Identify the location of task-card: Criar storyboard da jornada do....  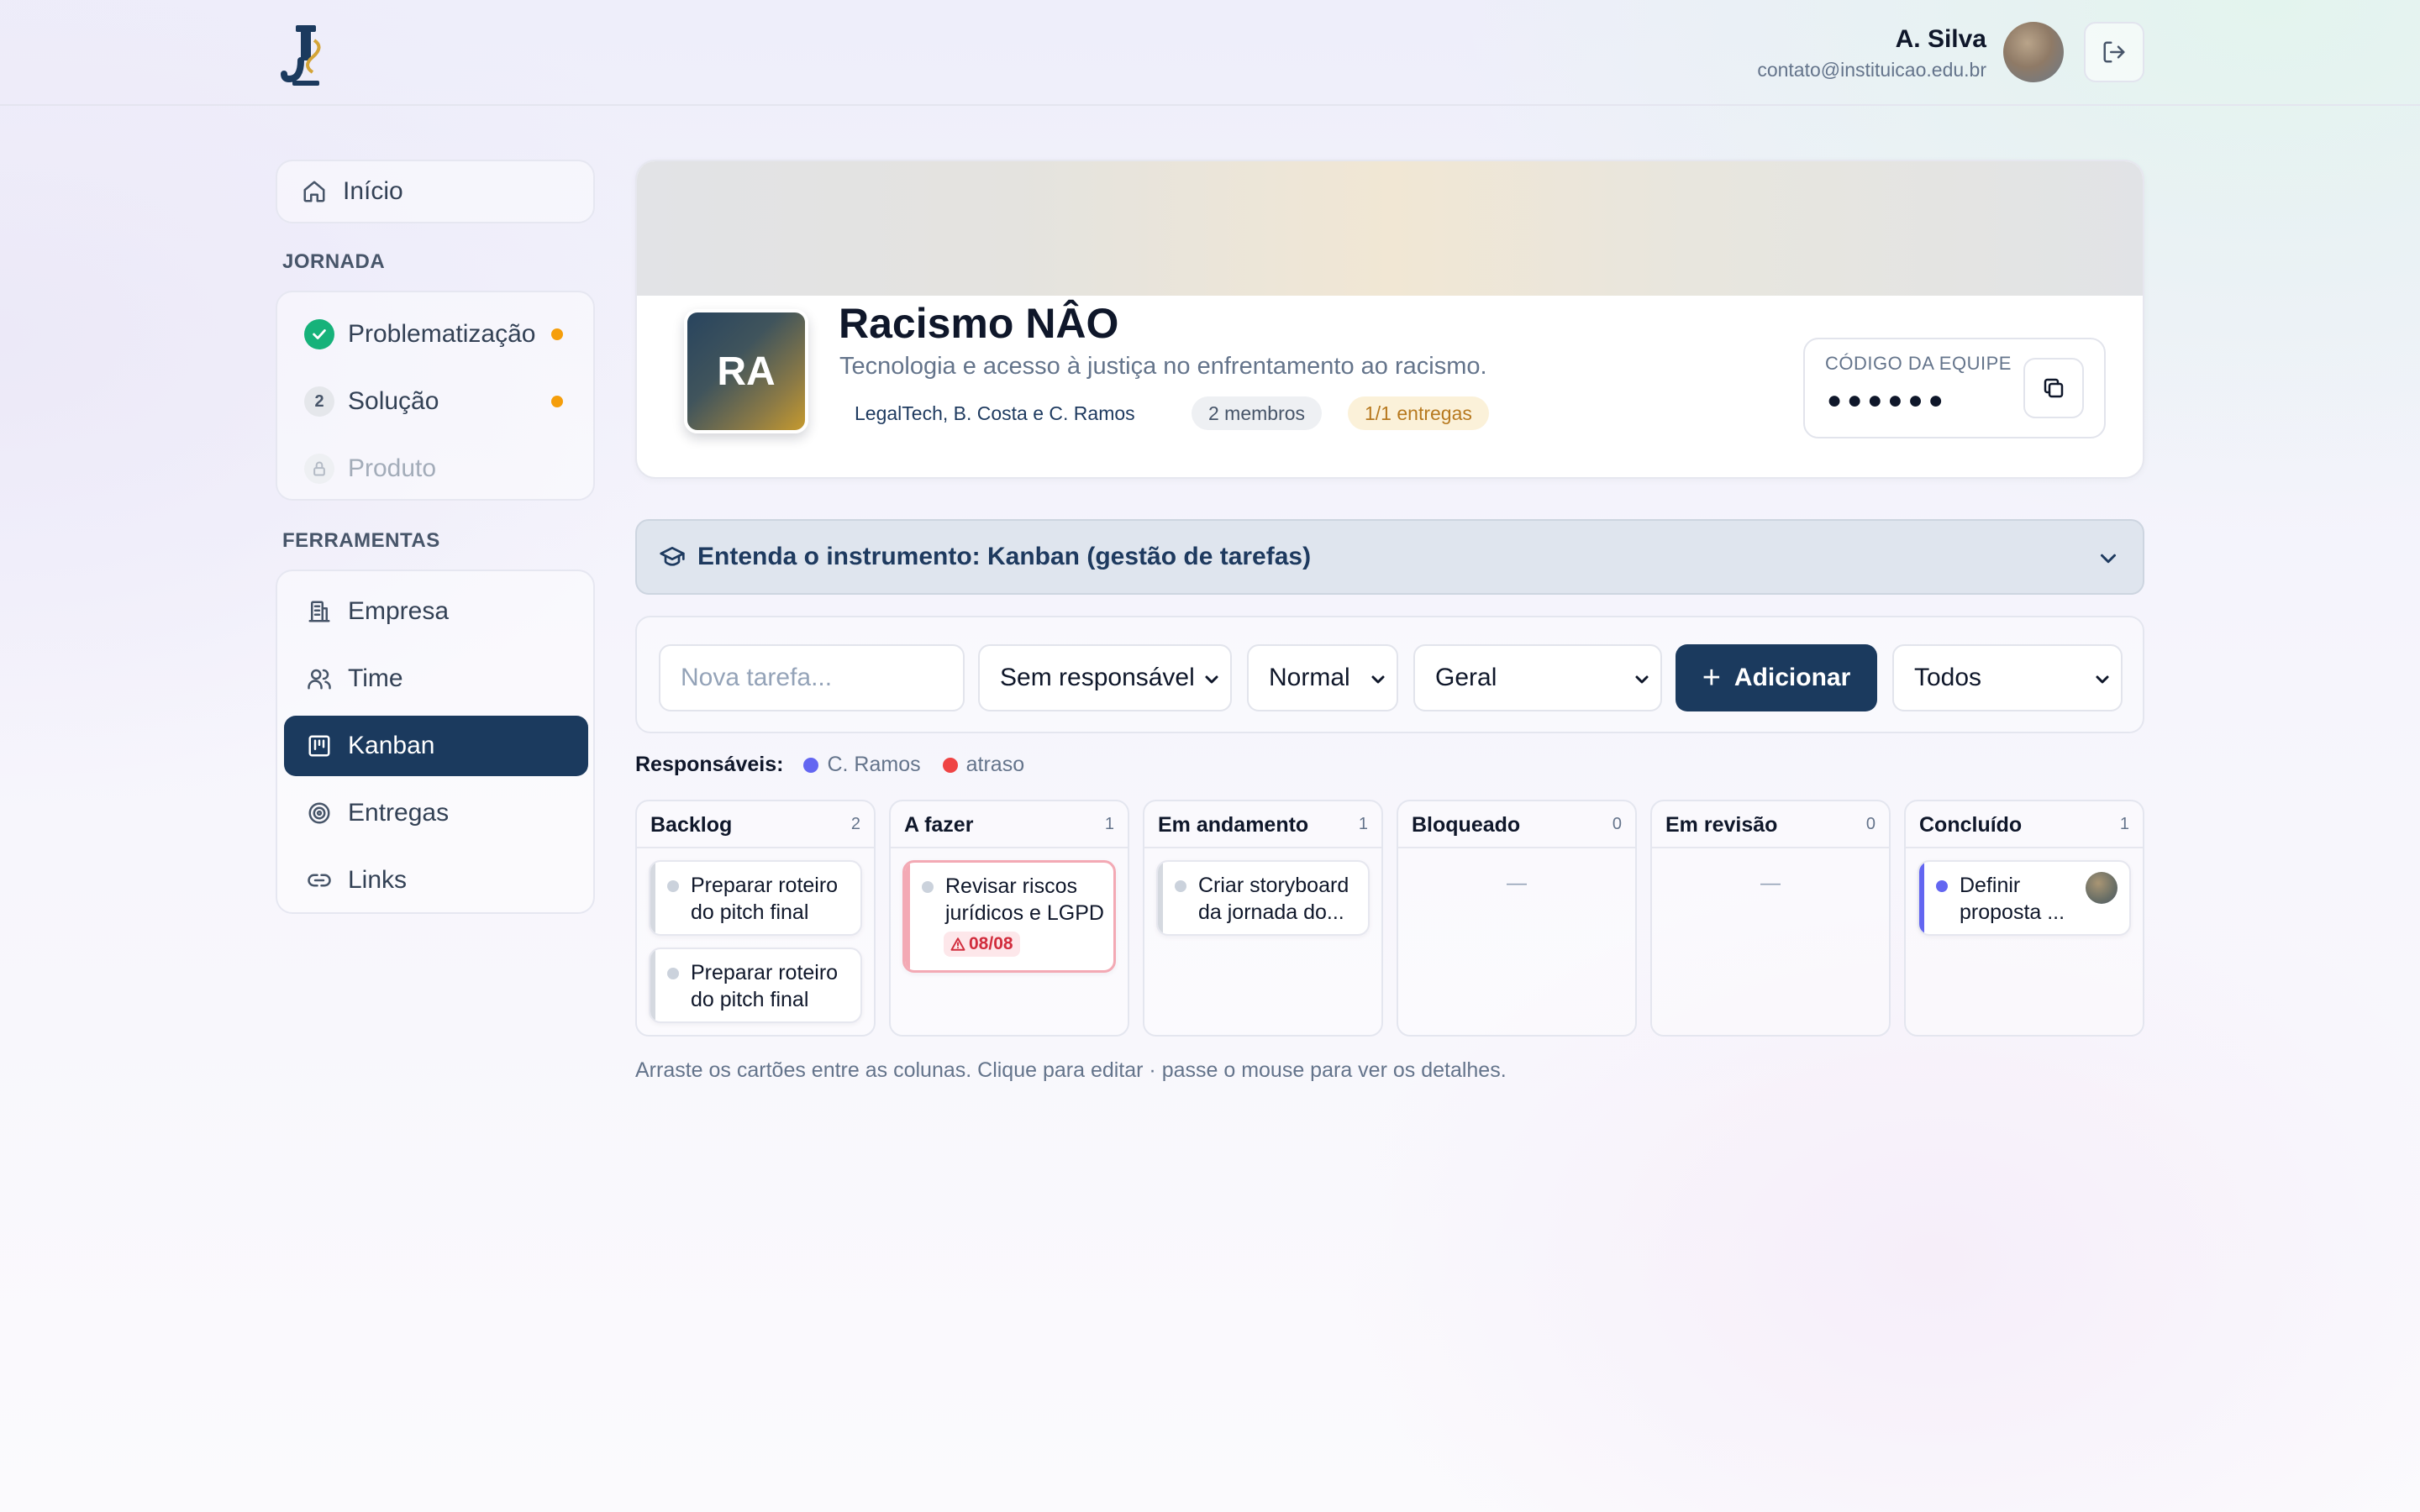
(1263, 898).